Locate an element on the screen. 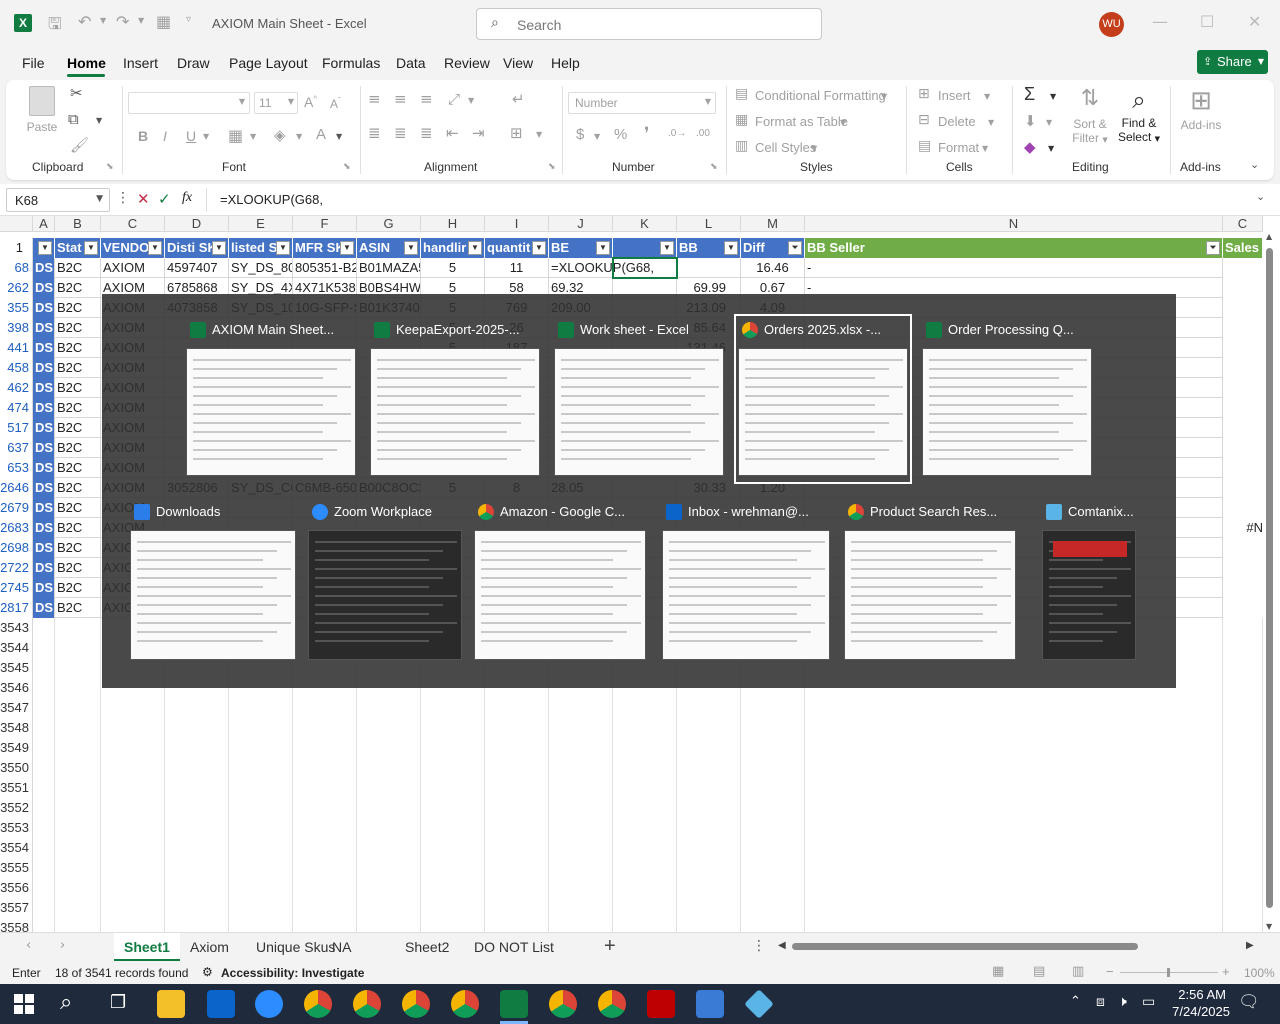 The image size is (1280, 1024). format-cells-button: Format is located at coordinates (958, 147).